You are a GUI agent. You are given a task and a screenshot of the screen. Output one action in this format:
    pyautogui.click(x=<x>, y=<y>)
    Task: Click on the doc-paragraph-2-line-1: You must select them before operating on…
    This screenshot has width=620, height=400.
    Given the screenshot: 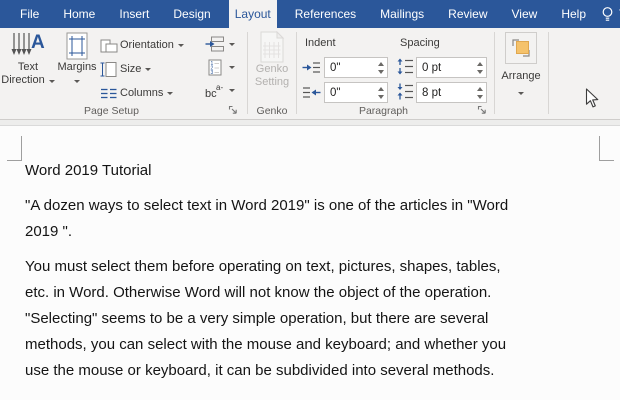 What is the action you would take?
    pyautogui.click(x=263, y=266)
    